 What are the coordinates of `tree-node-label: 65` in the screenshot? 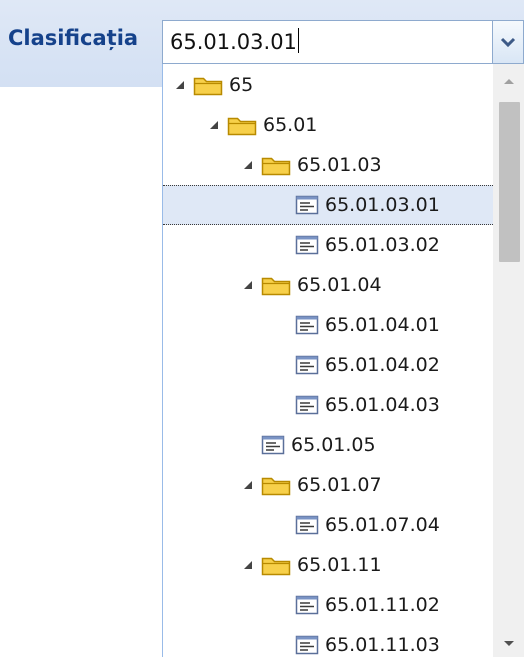 It's located at (241, 85).